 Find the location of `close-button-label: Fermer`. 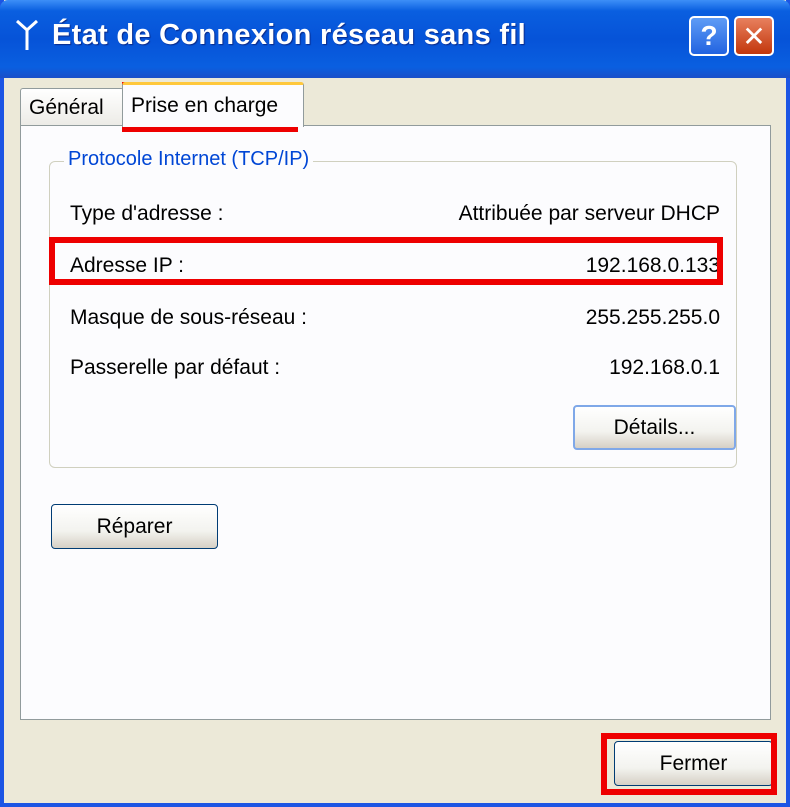

close-button-label: Fermer is located at coordinates (693, 763).